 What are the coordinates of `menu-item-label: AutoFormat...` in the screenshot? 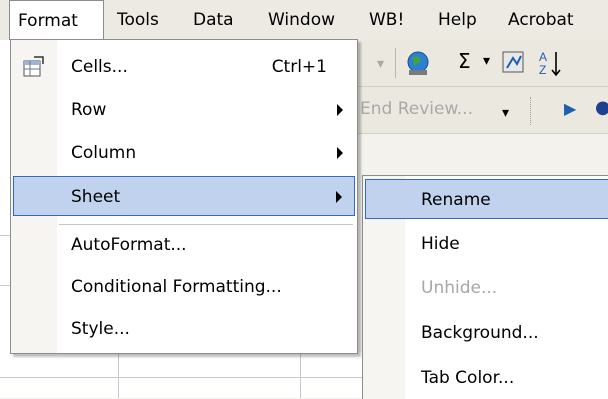 It's located at (129, 245).